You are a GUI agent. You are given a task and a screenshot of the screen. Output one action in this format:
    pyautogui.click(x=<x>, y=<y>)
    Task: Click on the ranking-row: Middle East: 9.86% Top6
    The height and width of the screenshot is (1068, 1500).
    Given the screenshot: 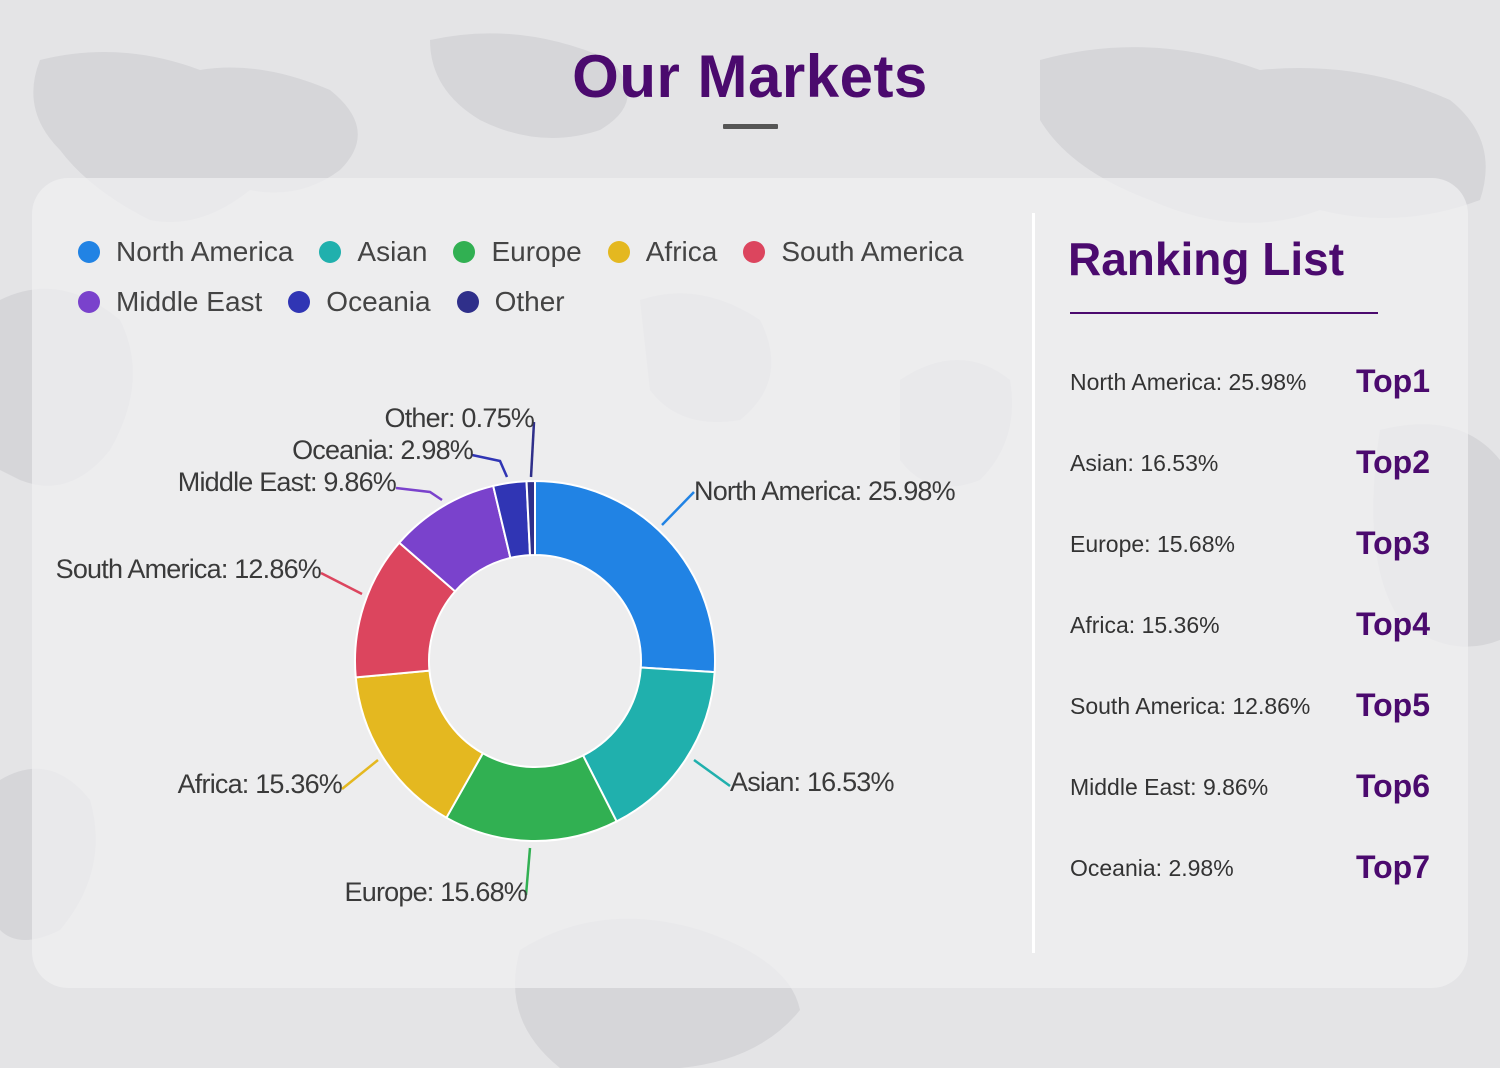 What is the action you would take?
    pyautogui.click(x=1255, y=800)
    